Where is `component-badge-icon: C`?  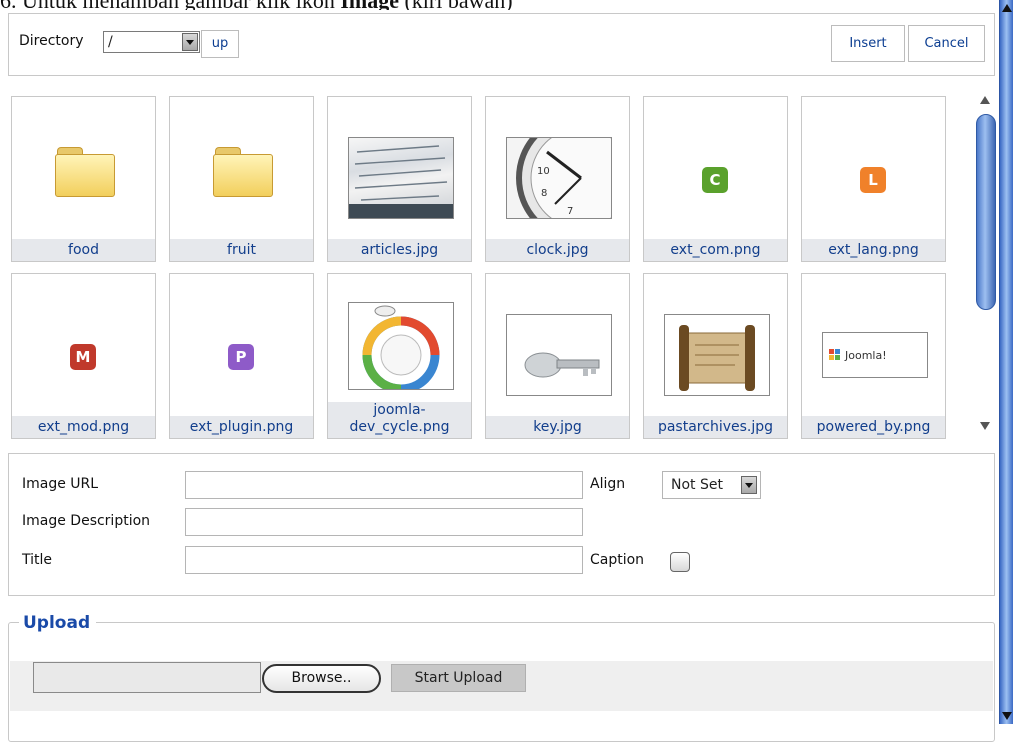
component-badge-icon: C is located at coordinates (715, 180).